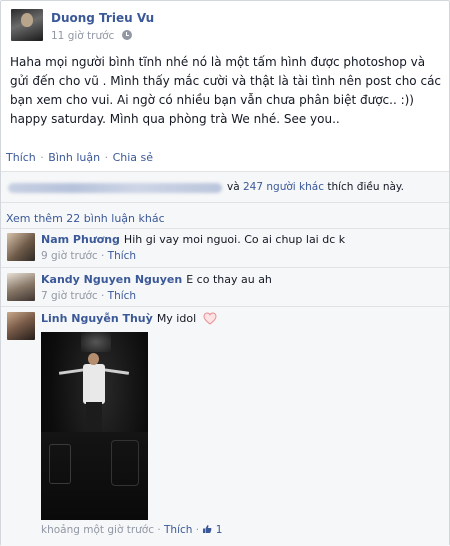 Image resolution: width=450 pixels, height=546 pixels. Describe the element at coordinates (96, 342) in the screenshot. I see `stage-light` at that location.